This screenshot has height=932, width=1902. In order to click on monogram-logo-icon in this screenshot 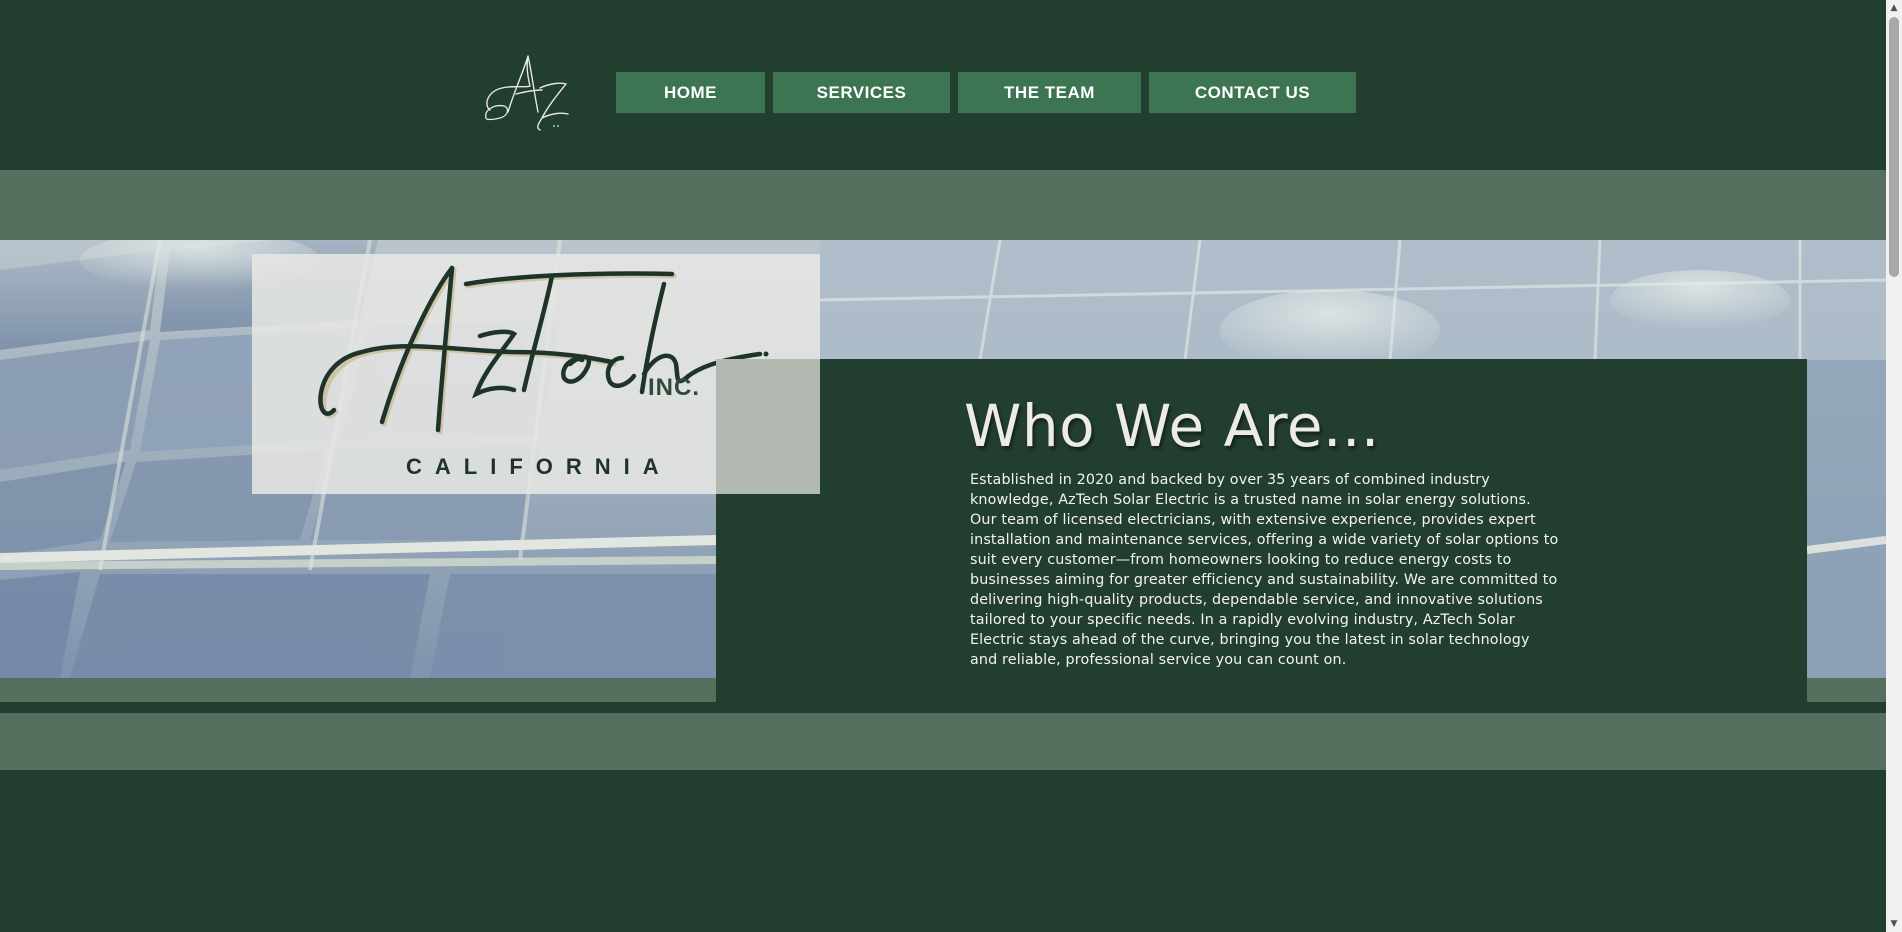, I will do `click(527, 93)`.